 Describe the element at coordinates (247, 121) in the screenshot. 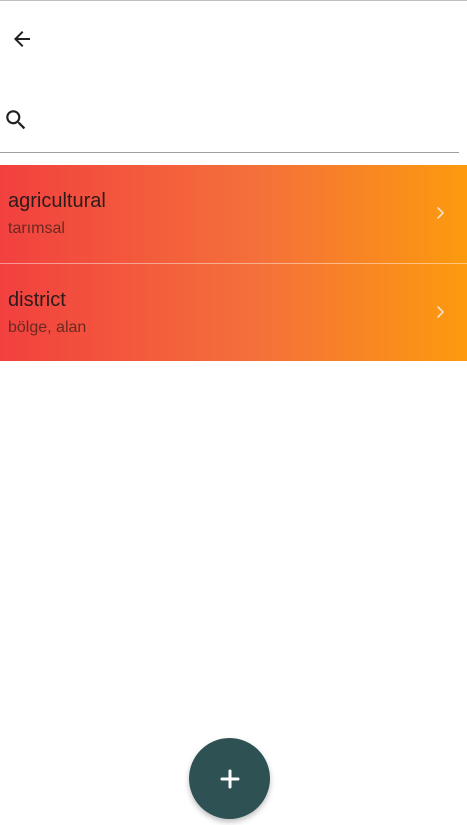

I see `search-input` at that location.